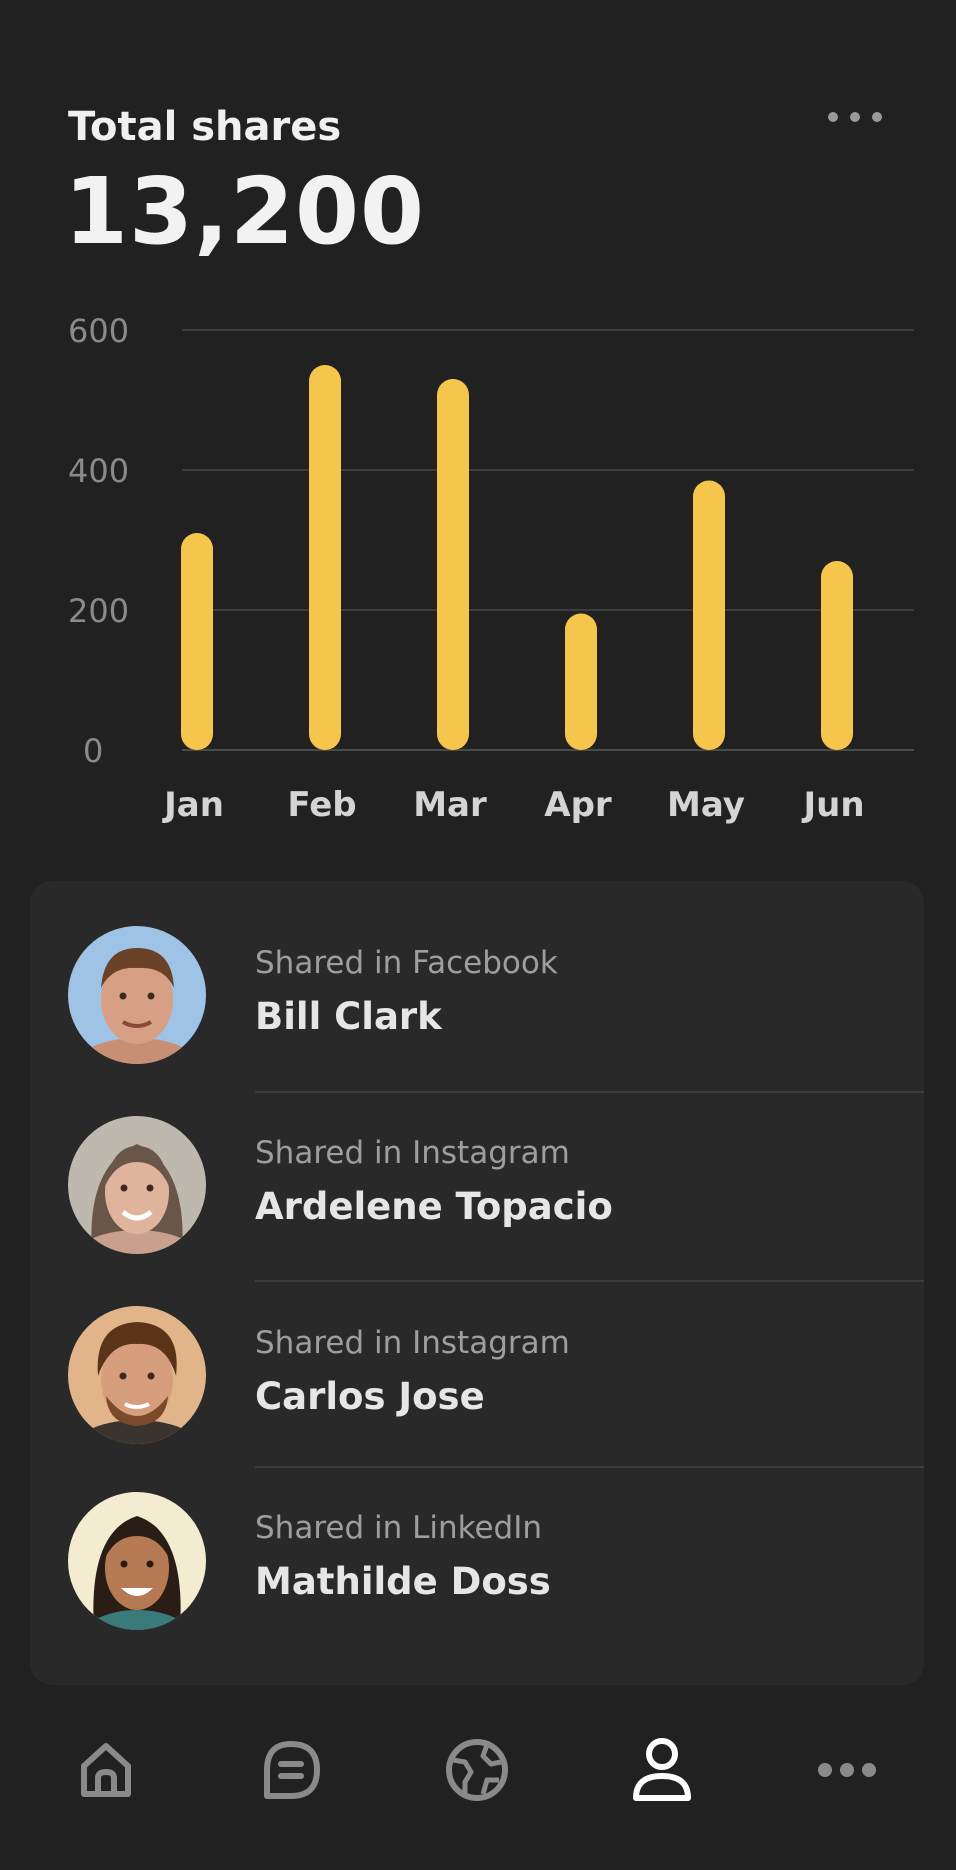  I want to click on sharer-name: Bill Clark, so click(348, 1016).